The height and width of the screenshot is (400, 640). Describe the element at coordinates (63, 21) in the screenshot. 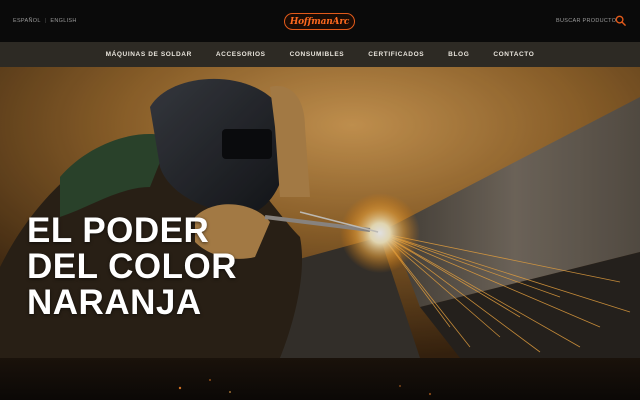

I see `language-english-link: ENGLISH` at that location.